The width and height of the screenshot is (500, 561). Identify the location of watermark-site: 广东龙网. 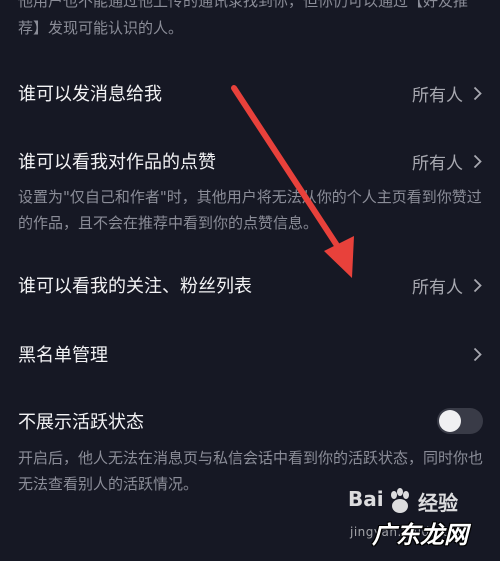
(420, 535).